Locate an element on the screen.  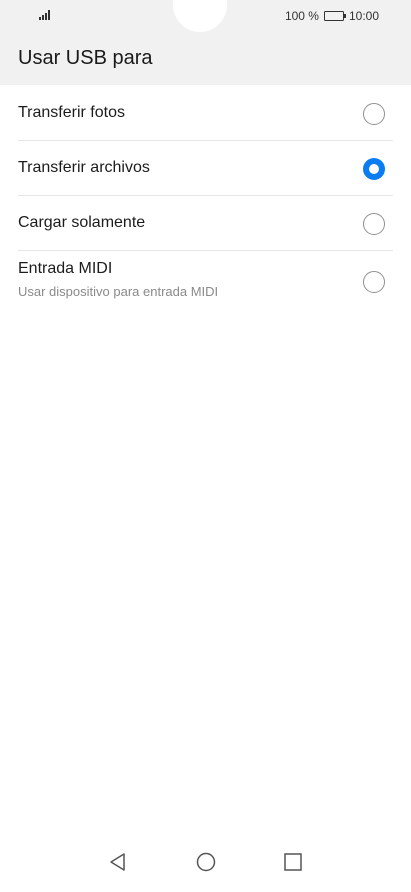
option-sublabel: Usar dispositivo para entrada MIDI is located at coordinates (118, 291).